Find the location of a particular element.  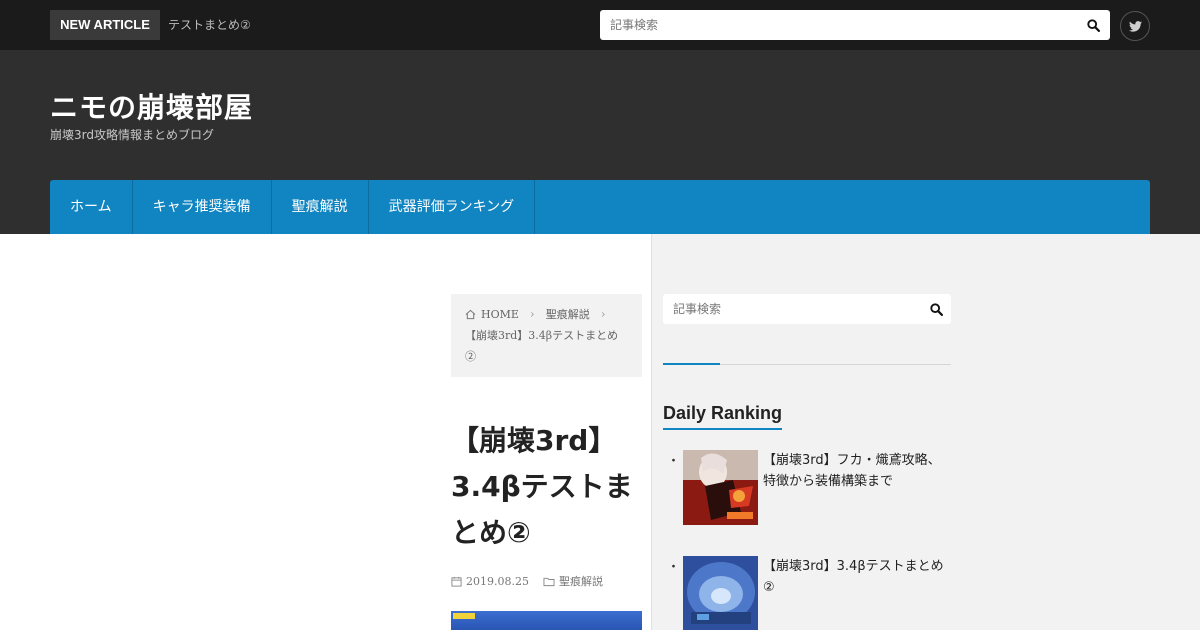

header-search-box is located at coordinates (855, 25).